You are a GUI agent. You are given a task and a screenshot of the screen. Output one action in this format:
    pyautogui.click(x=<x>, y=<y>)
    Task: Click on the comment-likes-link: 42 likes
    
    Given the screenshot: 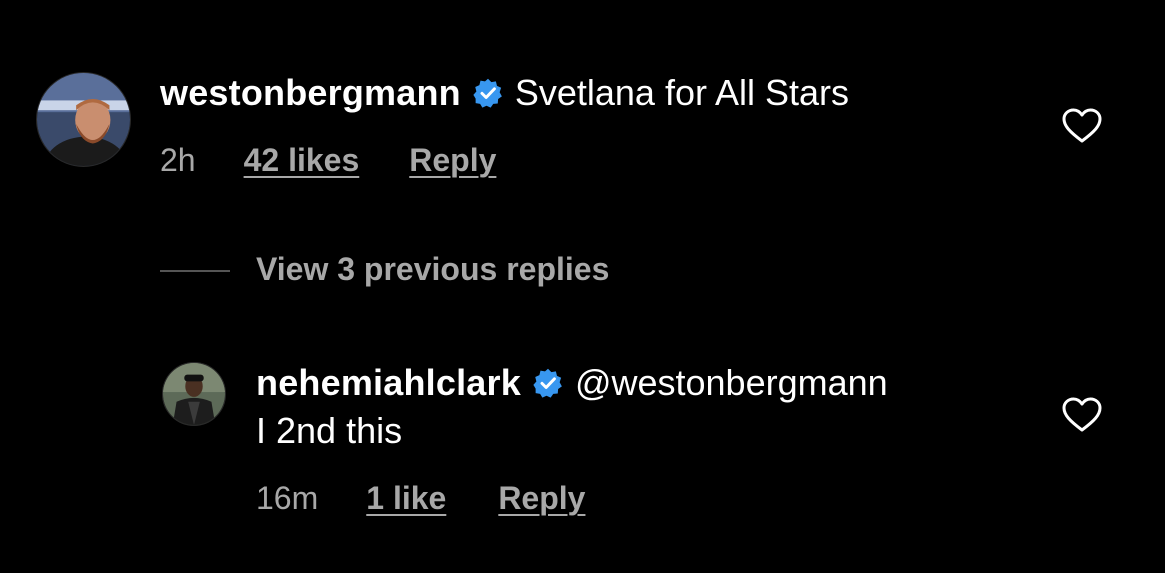 What is the action you would take?
    pyautogui.click(x=302, y=160)
    